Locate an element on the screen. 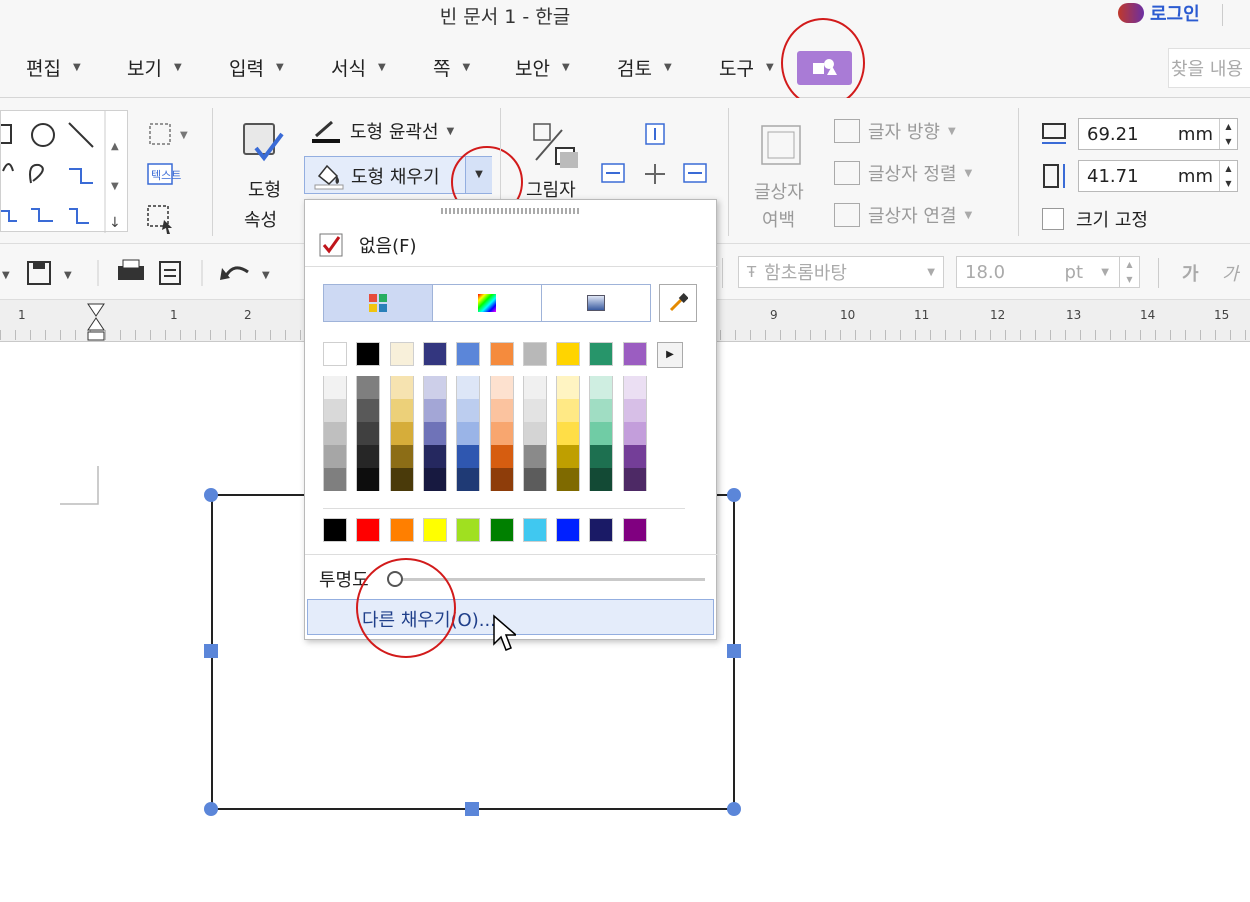 The width and height of the screenshot is (1250, 902). menu-page: 쪽 ▼ is located at coordinates (451, 67).